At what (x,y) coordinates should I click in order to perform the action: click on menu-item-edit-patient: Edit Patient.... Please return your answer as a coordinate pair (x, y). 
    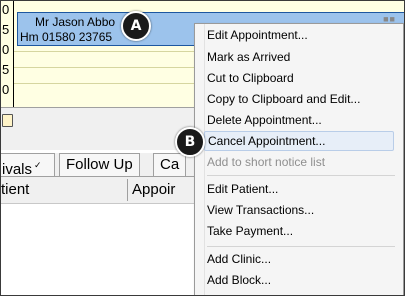
    Looking at the image, I should click on (300, 189).